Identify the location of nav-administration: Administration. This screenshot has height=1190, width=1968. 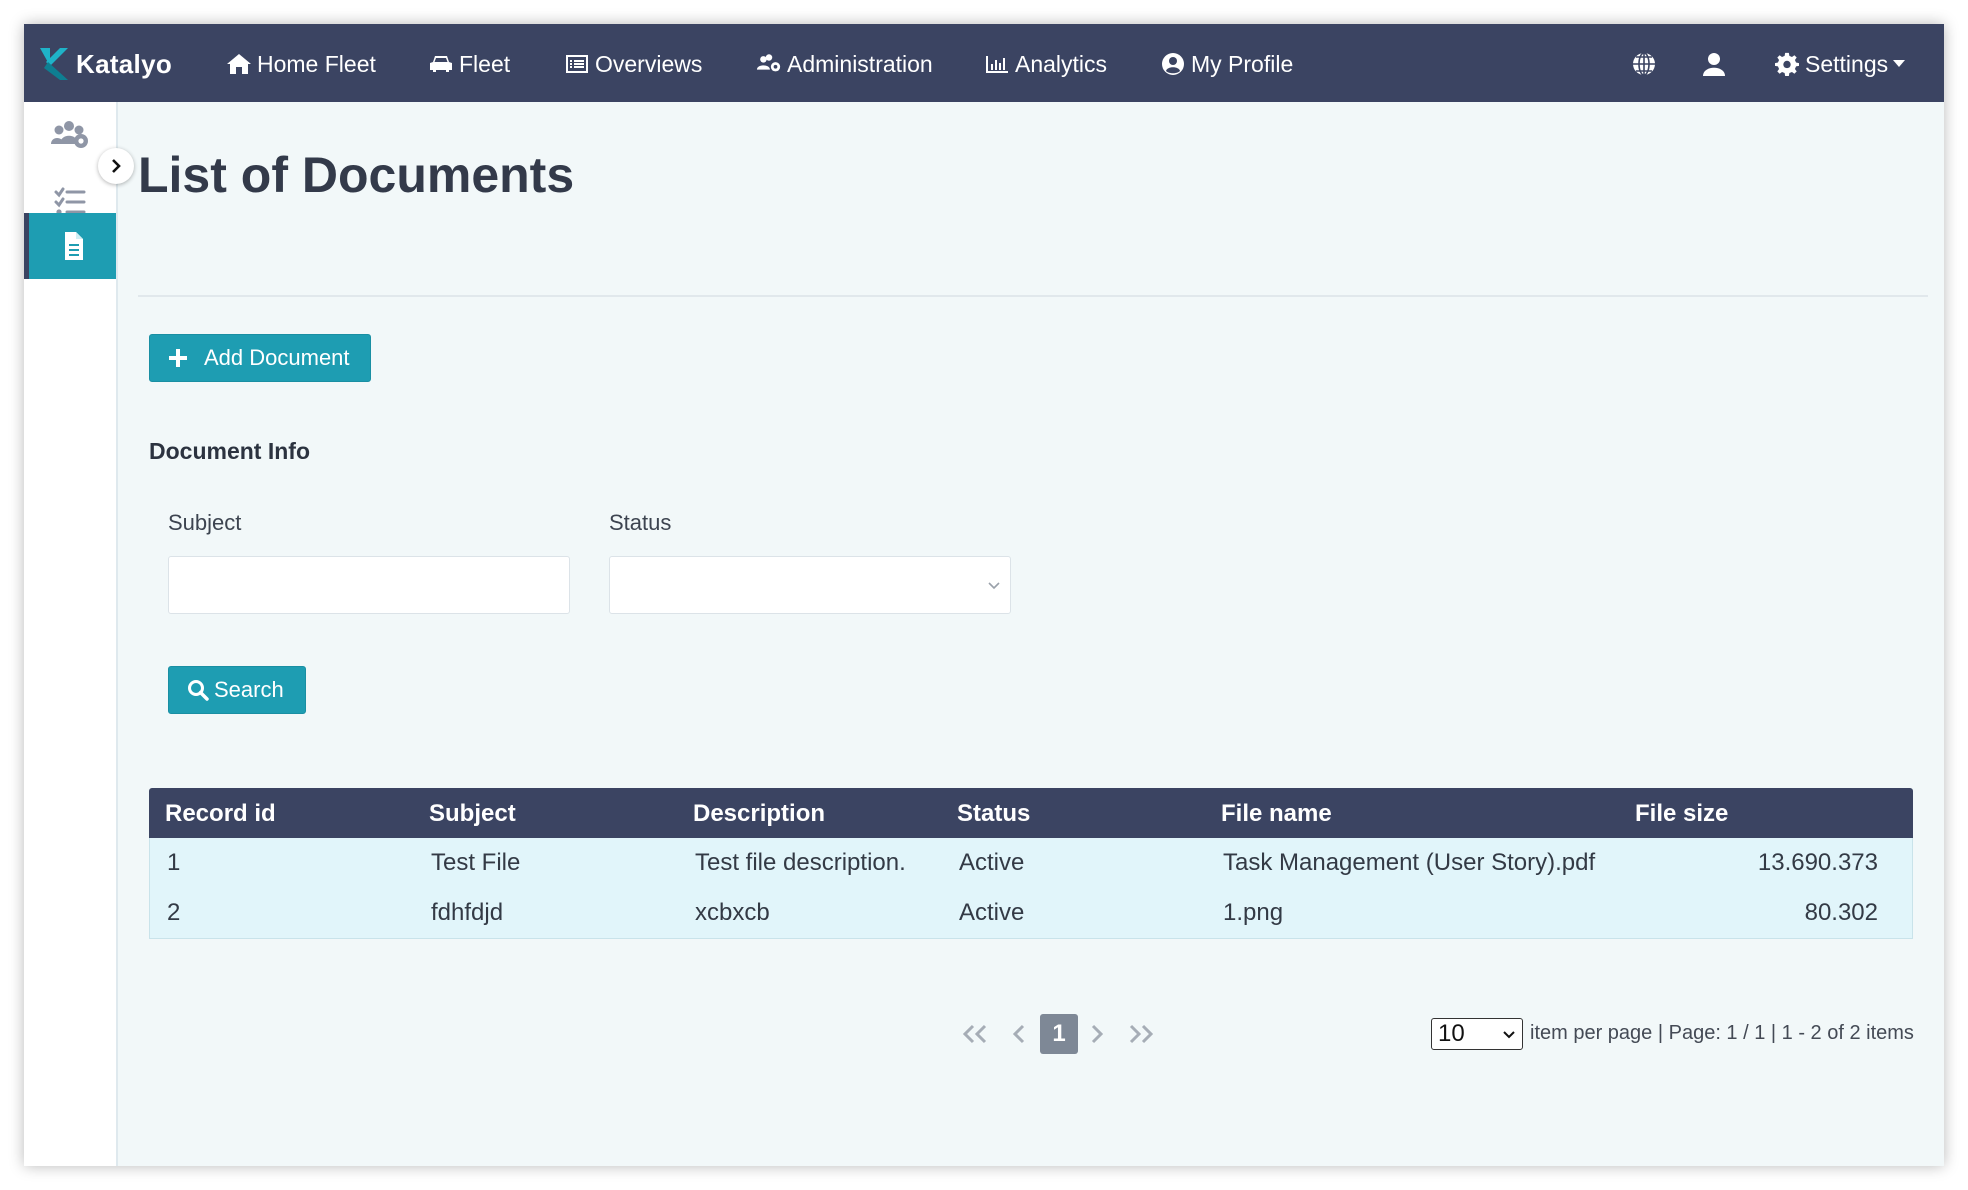
(844, 64).